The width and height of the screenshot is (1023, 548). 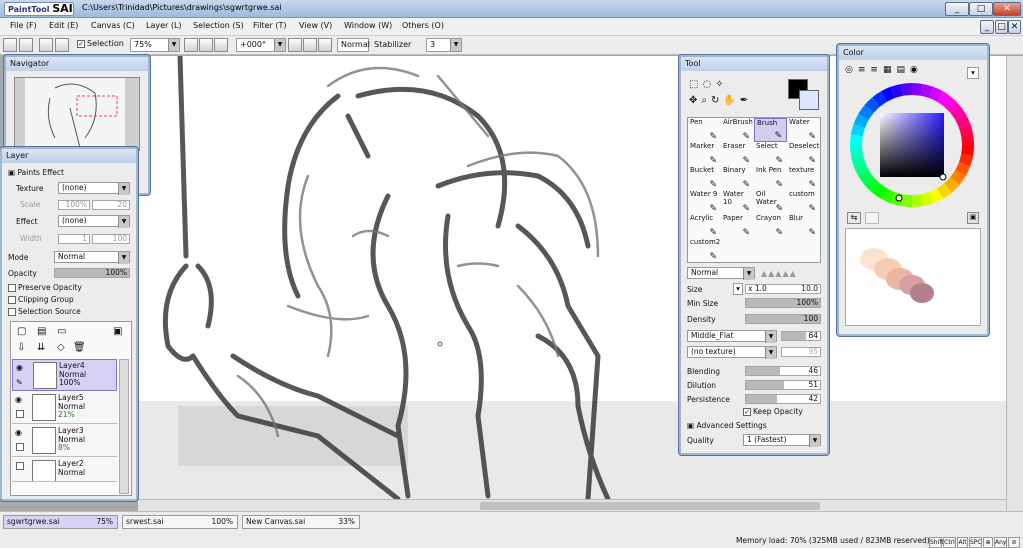 I want to click on layer-mask-icon: ▣, so click(x=117, y=331).